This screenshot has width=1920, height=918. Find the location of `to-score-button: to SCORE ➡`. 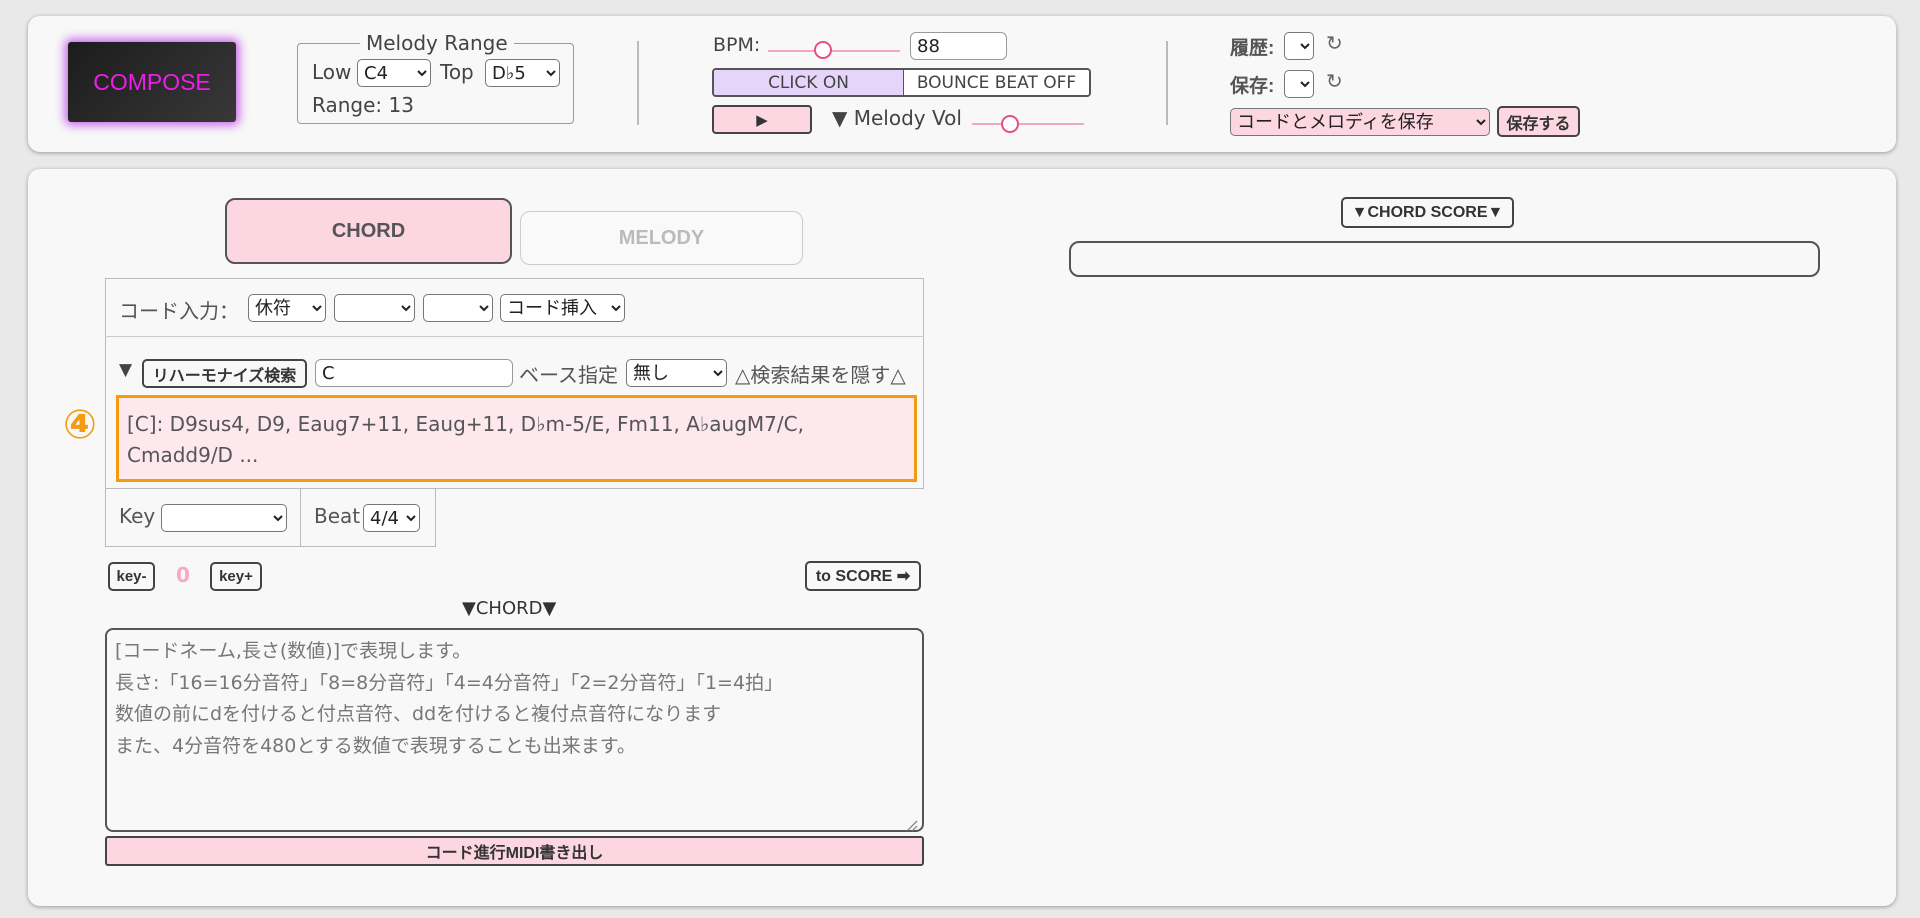

to-score-button: to SCORE ➡ is located at coordinates (863, 576).